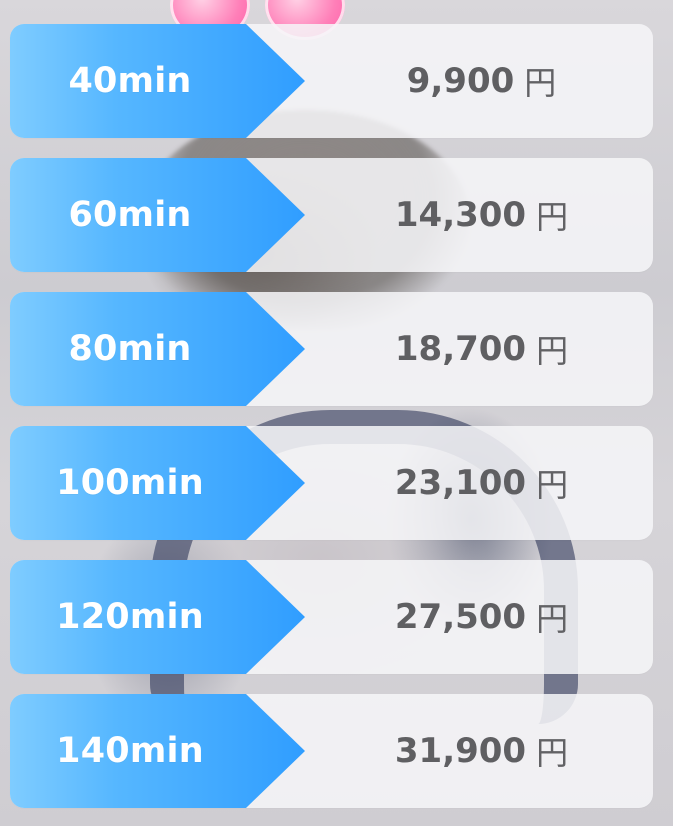 The height and width of the screenshot is (826, 673). What do you see at coordinates (460, 81) in the screenshot?
I see `price-amount: 9,900` at bounding box center [460, 81].